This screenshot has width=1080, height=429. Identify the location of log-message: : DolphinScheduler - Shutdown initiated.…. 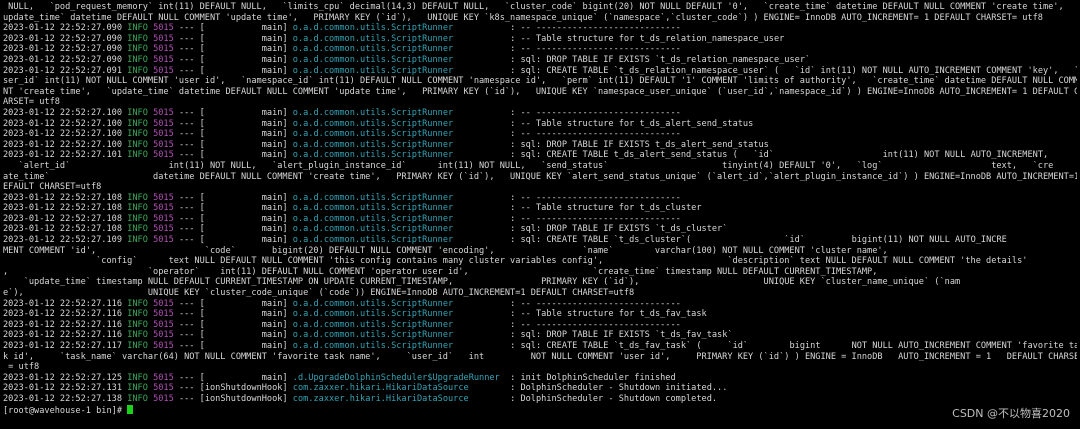
(616, 388).